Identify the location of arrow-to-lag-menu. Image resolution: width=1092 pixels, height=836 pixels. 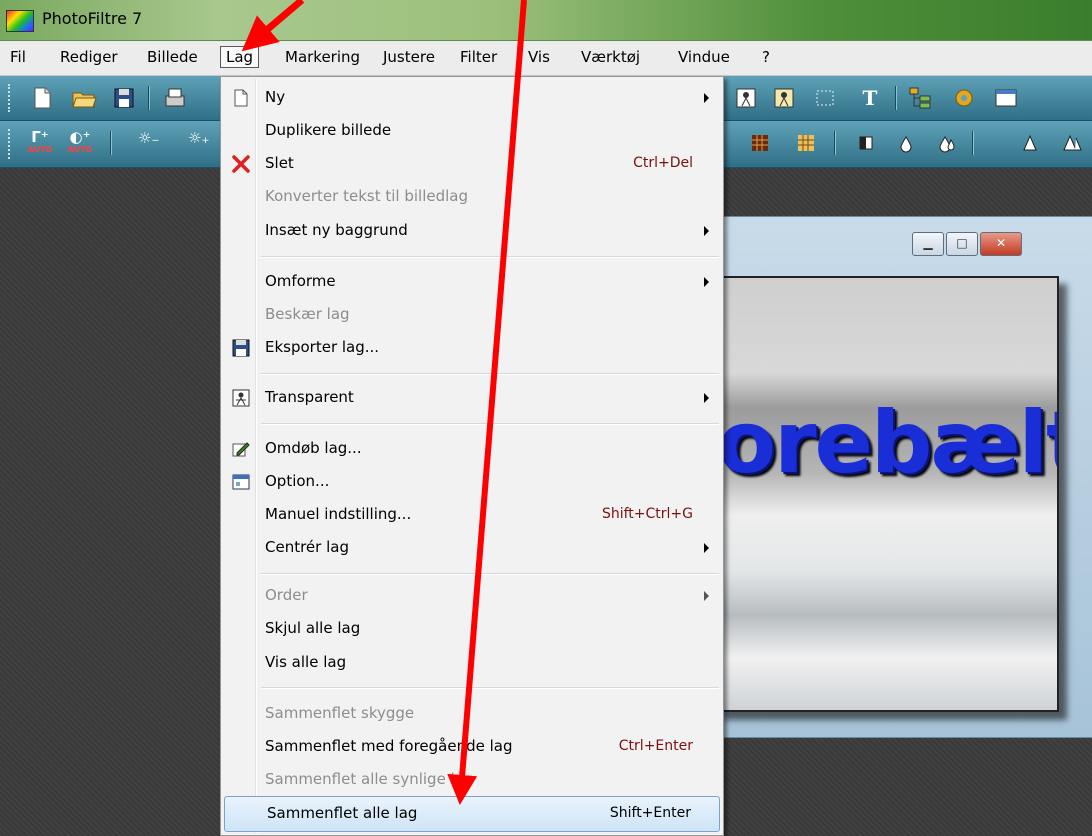
(273, 26).